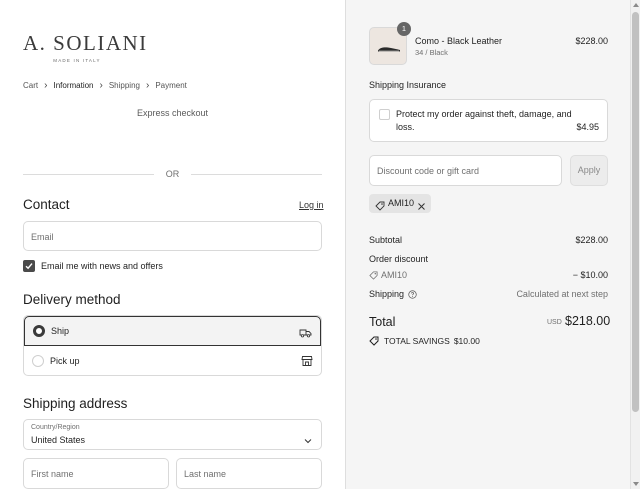 Image resolution: width=640 pixels, height=489 pixels. I want to click on applied-discount-tag: AMI10, so click(400, 203).